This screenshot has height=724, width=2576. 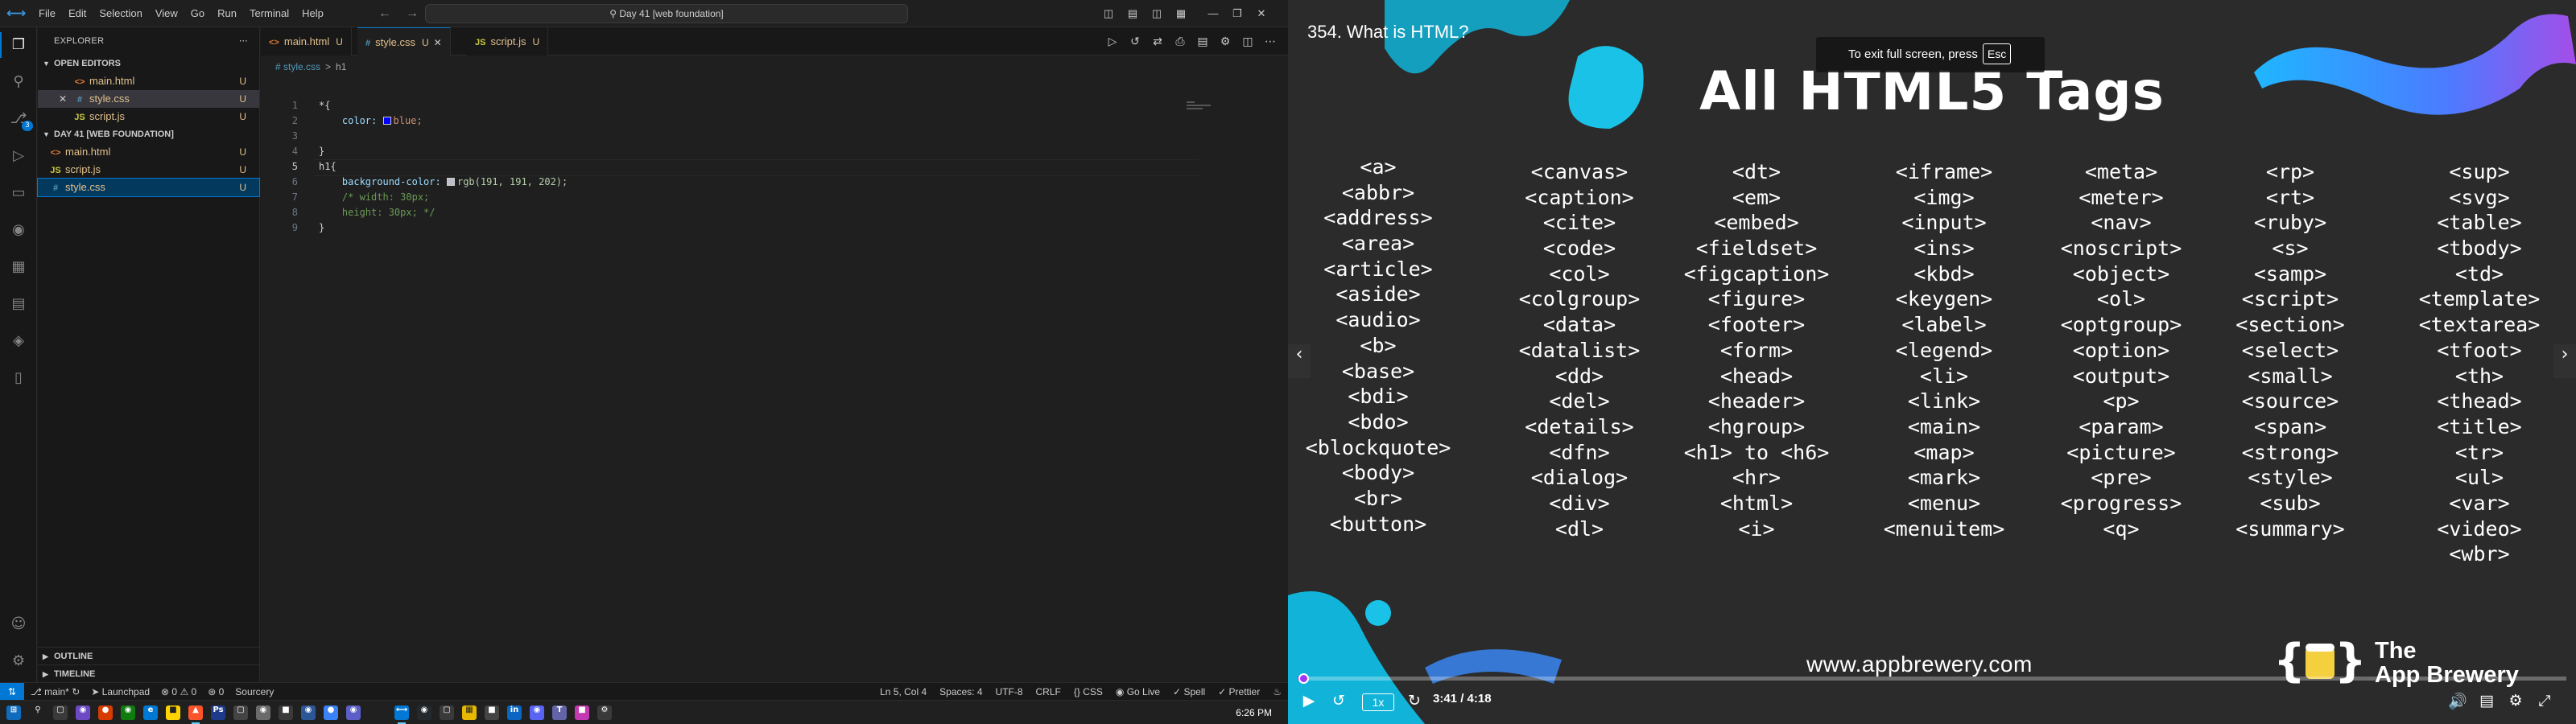 I want to click on account-icon: ☺, so click(x=18, y=624).